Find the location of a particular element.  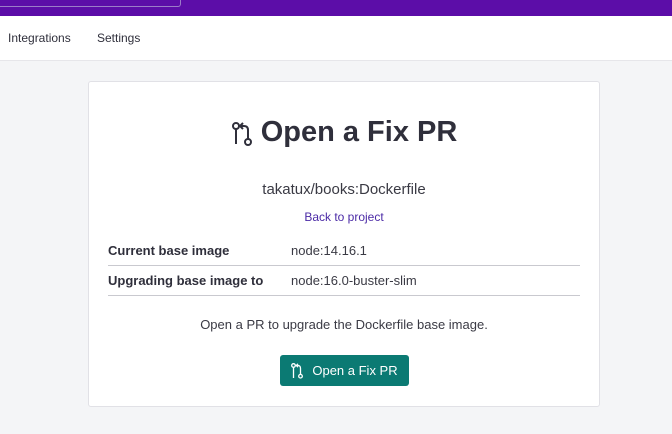

sub-navigation: Integrations Settings is located at coordinates (336, 38).